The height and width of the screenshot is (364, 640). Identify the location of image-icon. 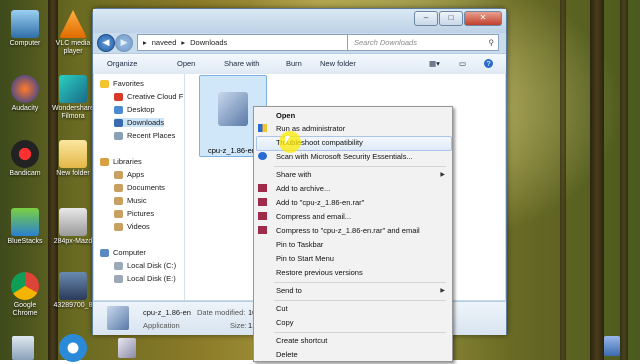
(73, 286).